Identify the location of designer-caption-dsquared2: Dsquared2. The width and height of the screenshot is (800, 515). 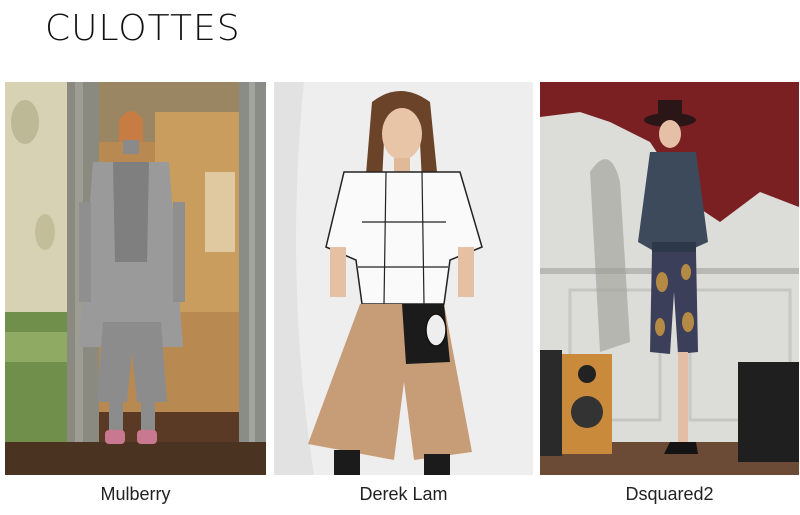
(669, 494).